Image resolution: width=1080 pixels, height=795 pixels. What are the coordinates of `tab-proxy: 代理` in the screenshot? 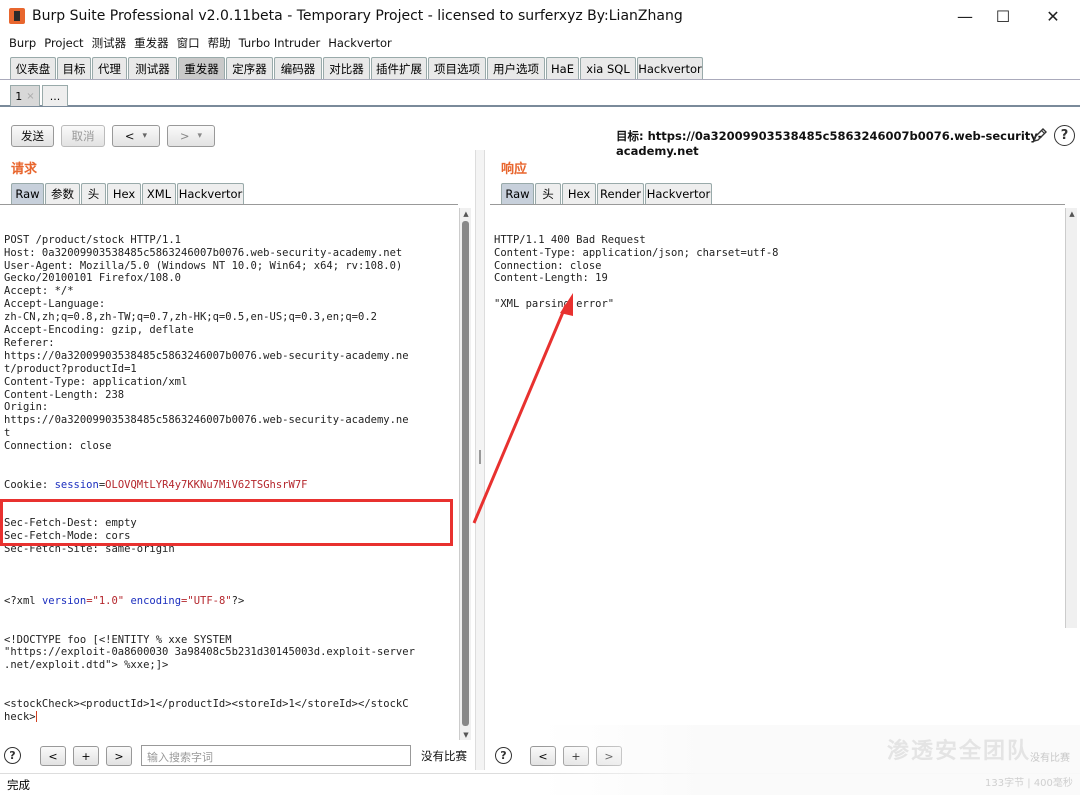 It's located at (109, 68).